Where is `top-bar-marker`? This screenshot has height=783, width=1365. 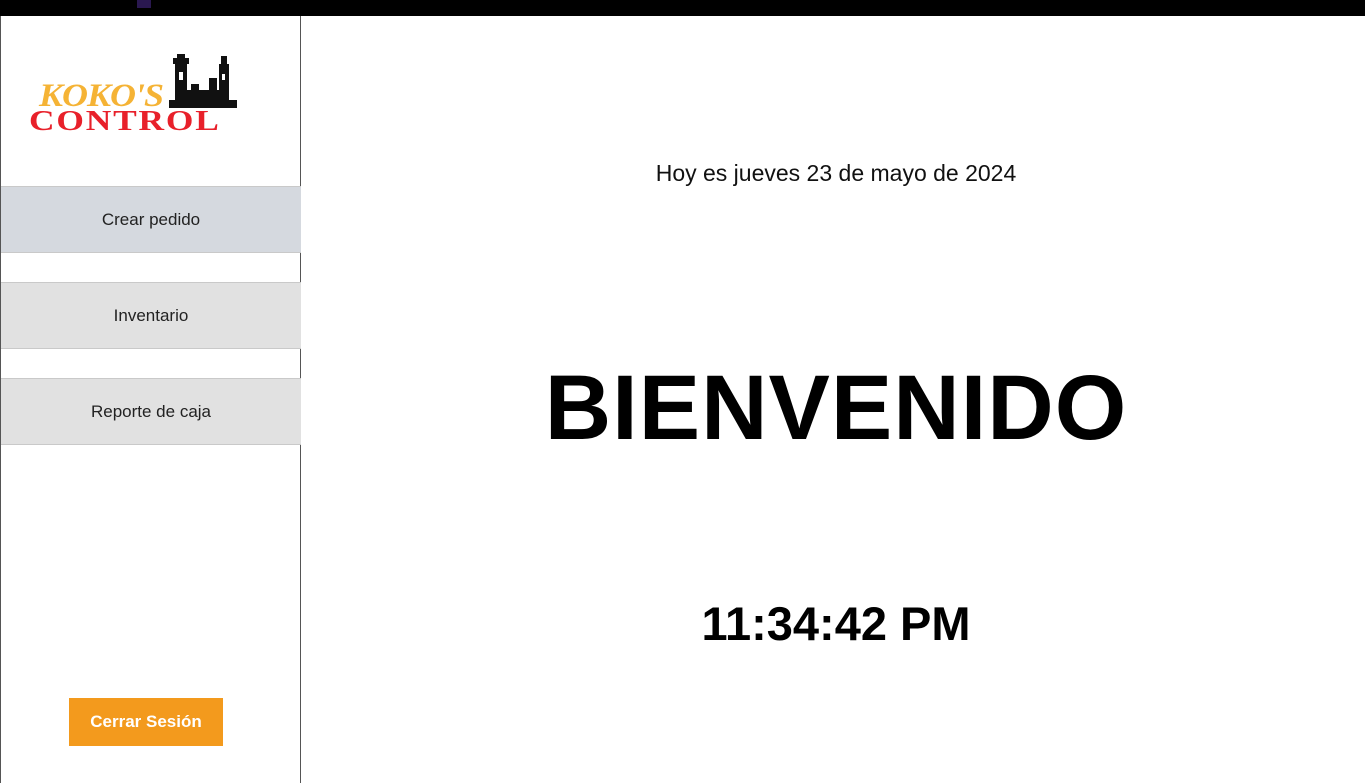 top-bar-marker is located at coordinates (144, 4).